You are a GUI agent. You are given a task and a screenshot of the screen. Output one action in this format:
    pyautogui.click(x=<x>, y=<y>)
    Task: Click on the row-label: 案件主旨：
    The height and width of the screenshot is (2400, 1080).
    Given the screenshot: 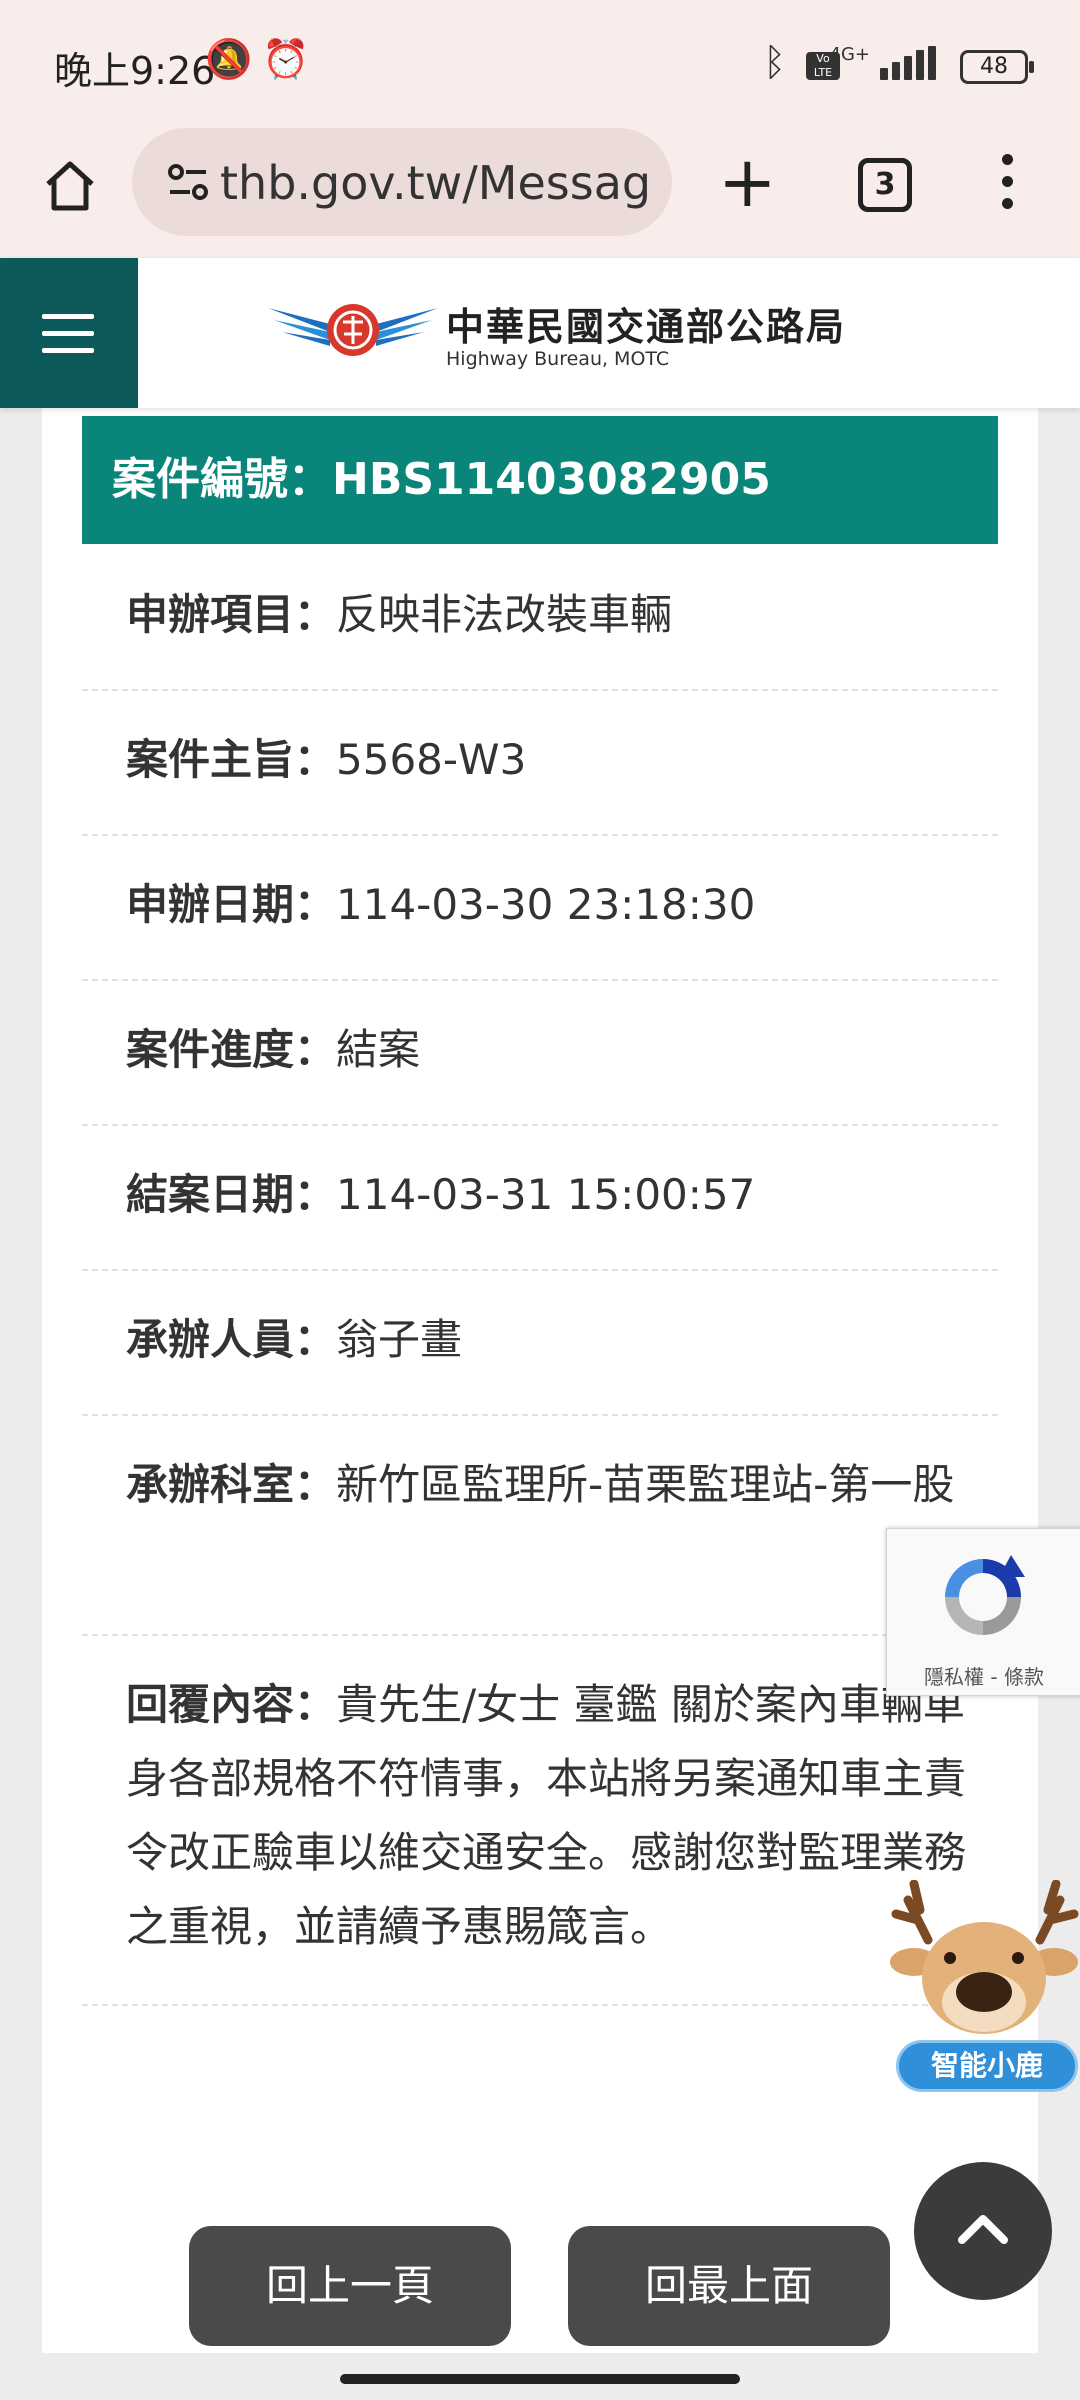 What is the action you would take?
    pyautogui.click(x=231, y=759)
    